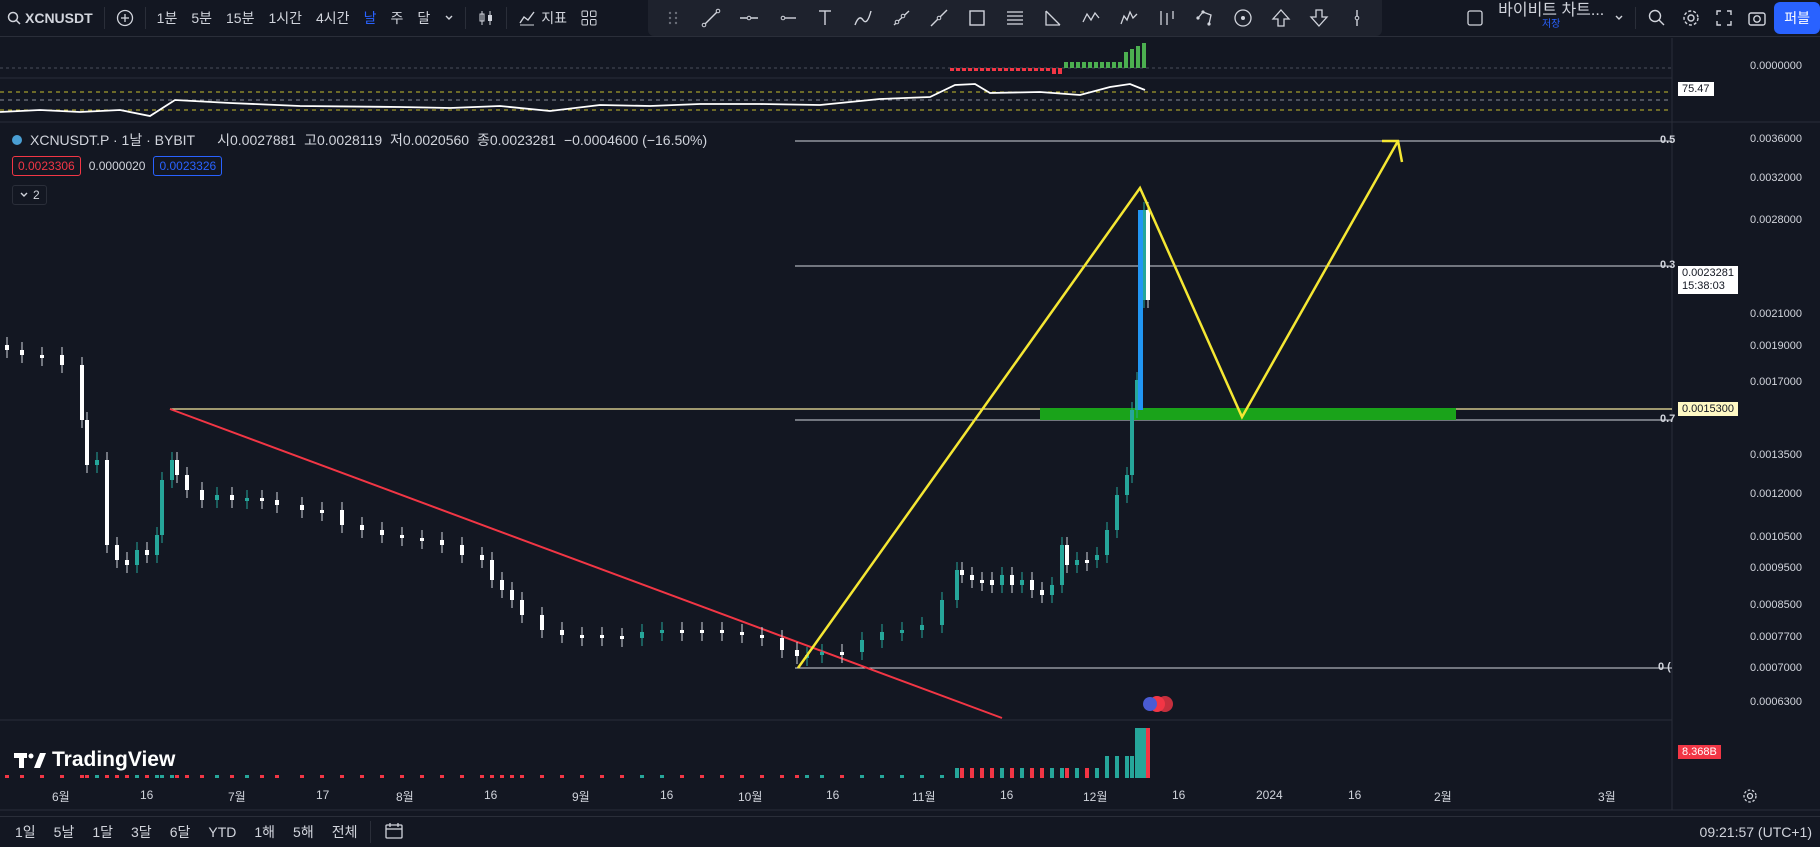  I want to click on pattern-icon, so click(1091, 18).